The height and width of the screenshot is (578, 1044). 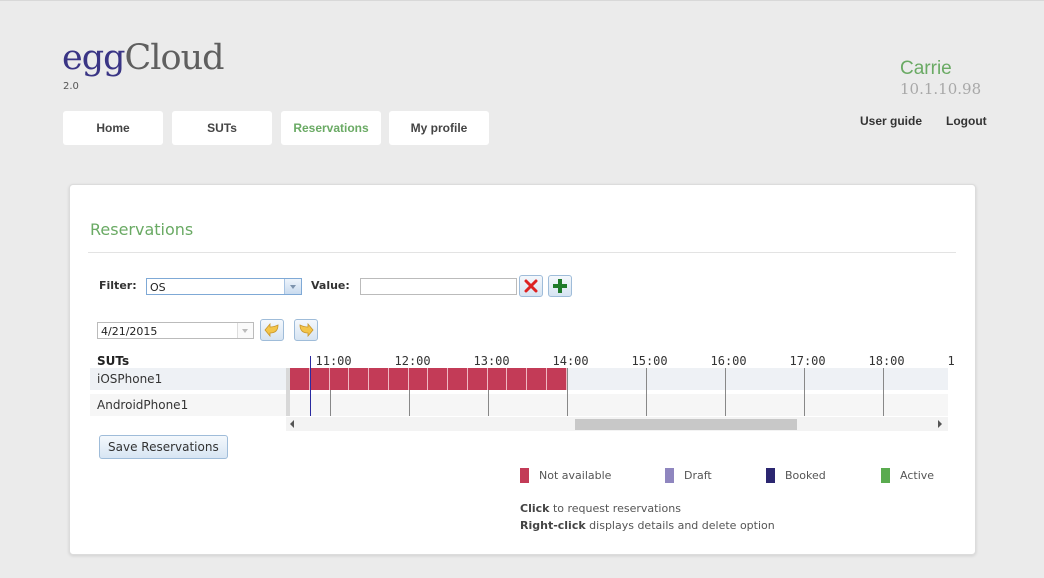 I want to click on hour-label: 13:00, so click(x=491, y=361).